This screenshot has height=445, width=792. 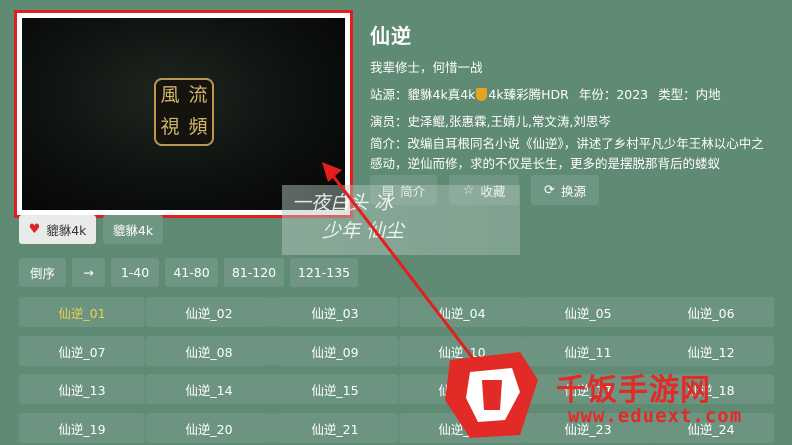 I want to click on source-chip: 貔貅4k, so click(x=133, y=229).